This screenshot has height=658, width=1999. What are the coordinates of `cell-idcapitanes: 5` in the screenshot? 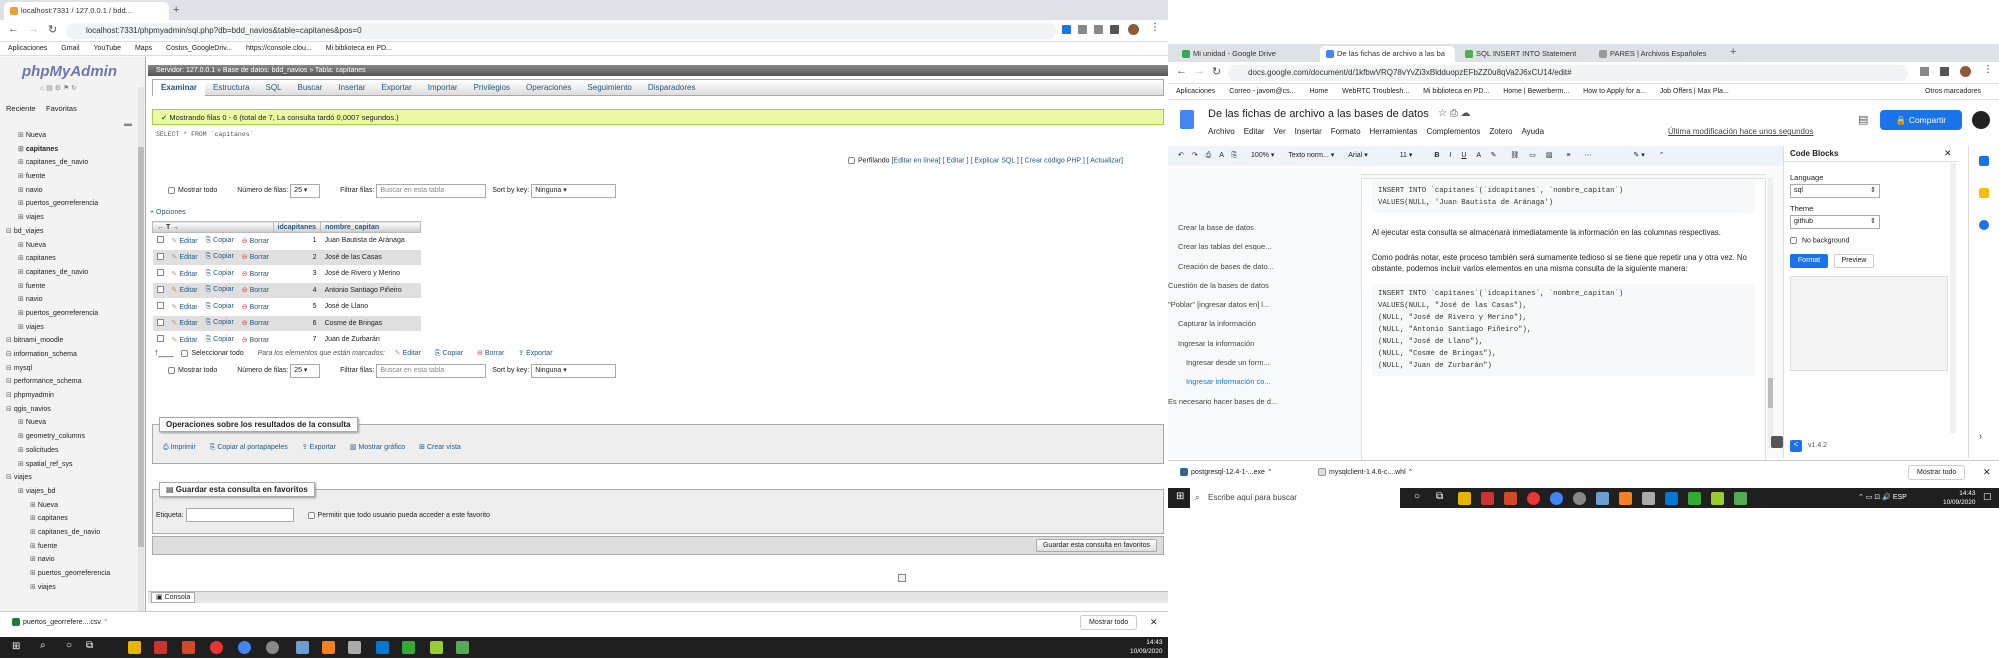 It's located at (297, 307).